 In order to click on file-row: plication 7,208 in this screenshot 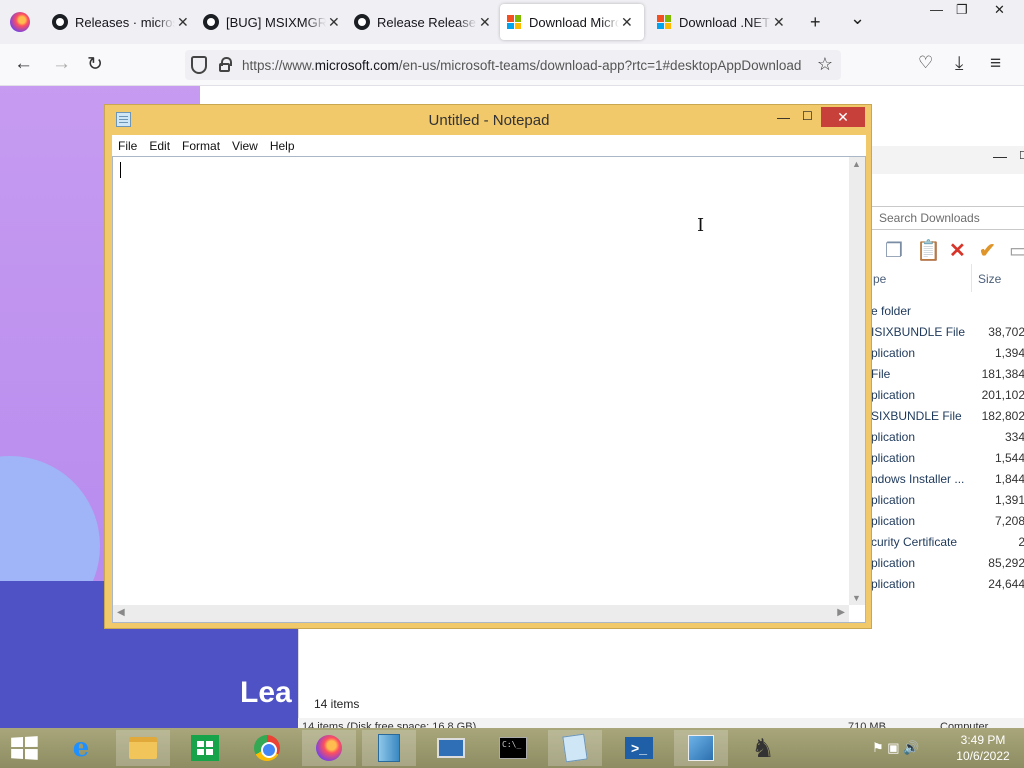, I will do `click(947, 521)`.